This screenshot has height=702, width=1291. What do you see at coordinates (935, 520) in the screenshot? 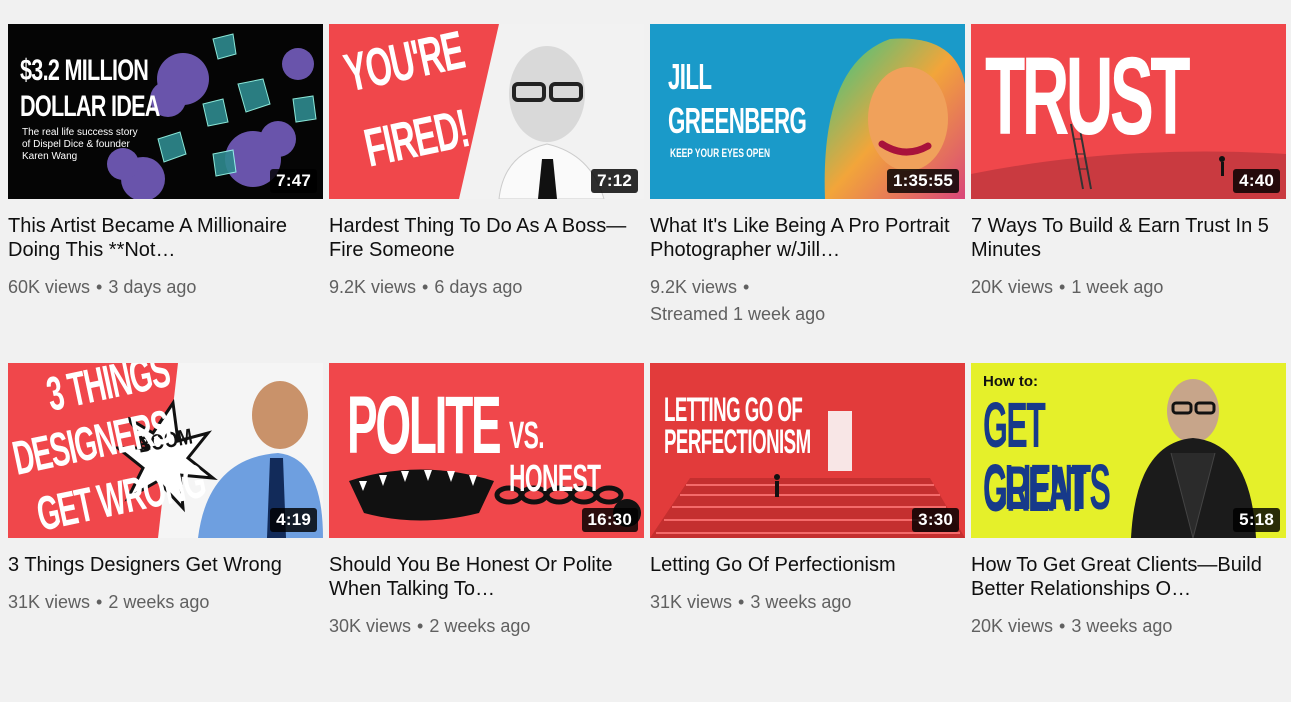
I see `video-duration: 3:30` at bounding box center [935, 520].